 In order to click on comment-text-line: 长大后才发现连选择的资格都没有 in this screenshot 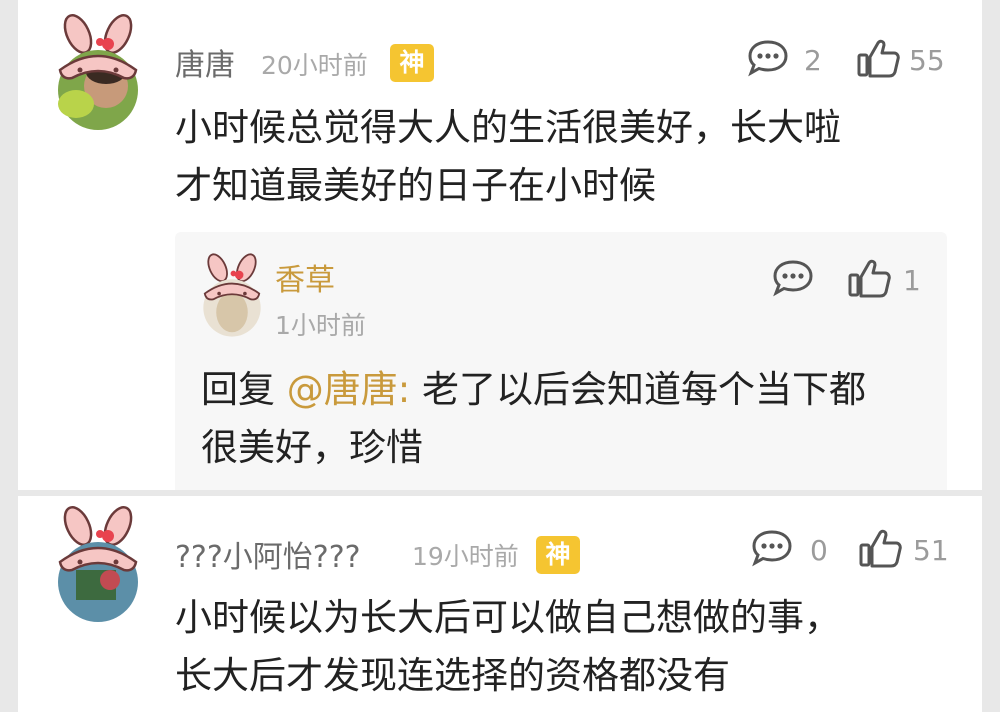, I will do `click(452, 675)`.